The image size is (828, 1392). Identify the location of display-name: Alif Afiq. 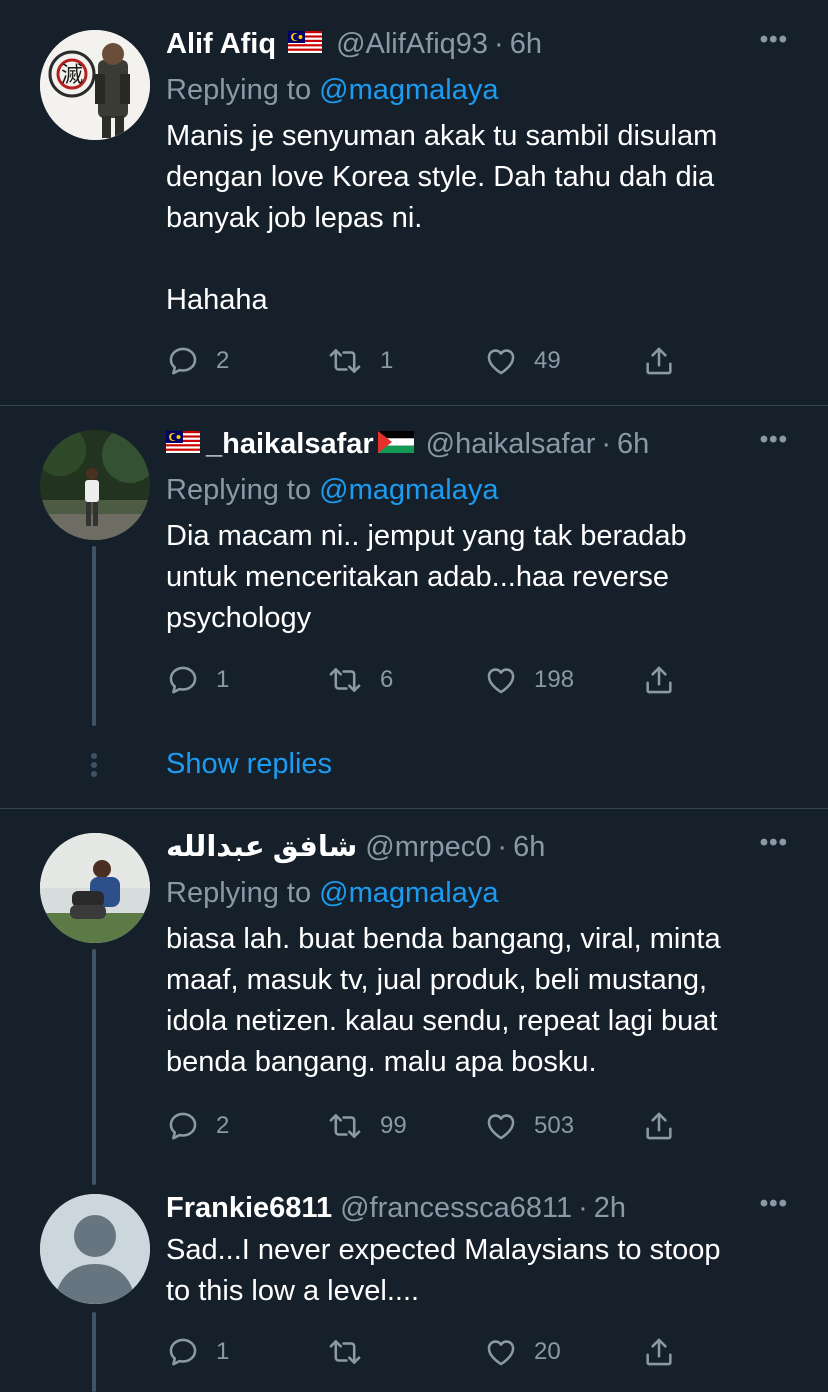
(221, 44).